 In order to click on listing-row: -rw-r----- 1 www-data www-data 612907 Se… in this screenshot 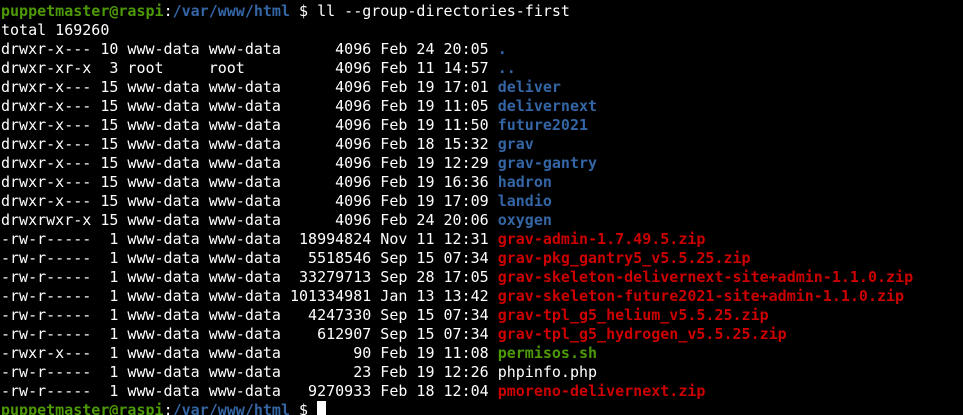, I will do `click(482, 334)`.